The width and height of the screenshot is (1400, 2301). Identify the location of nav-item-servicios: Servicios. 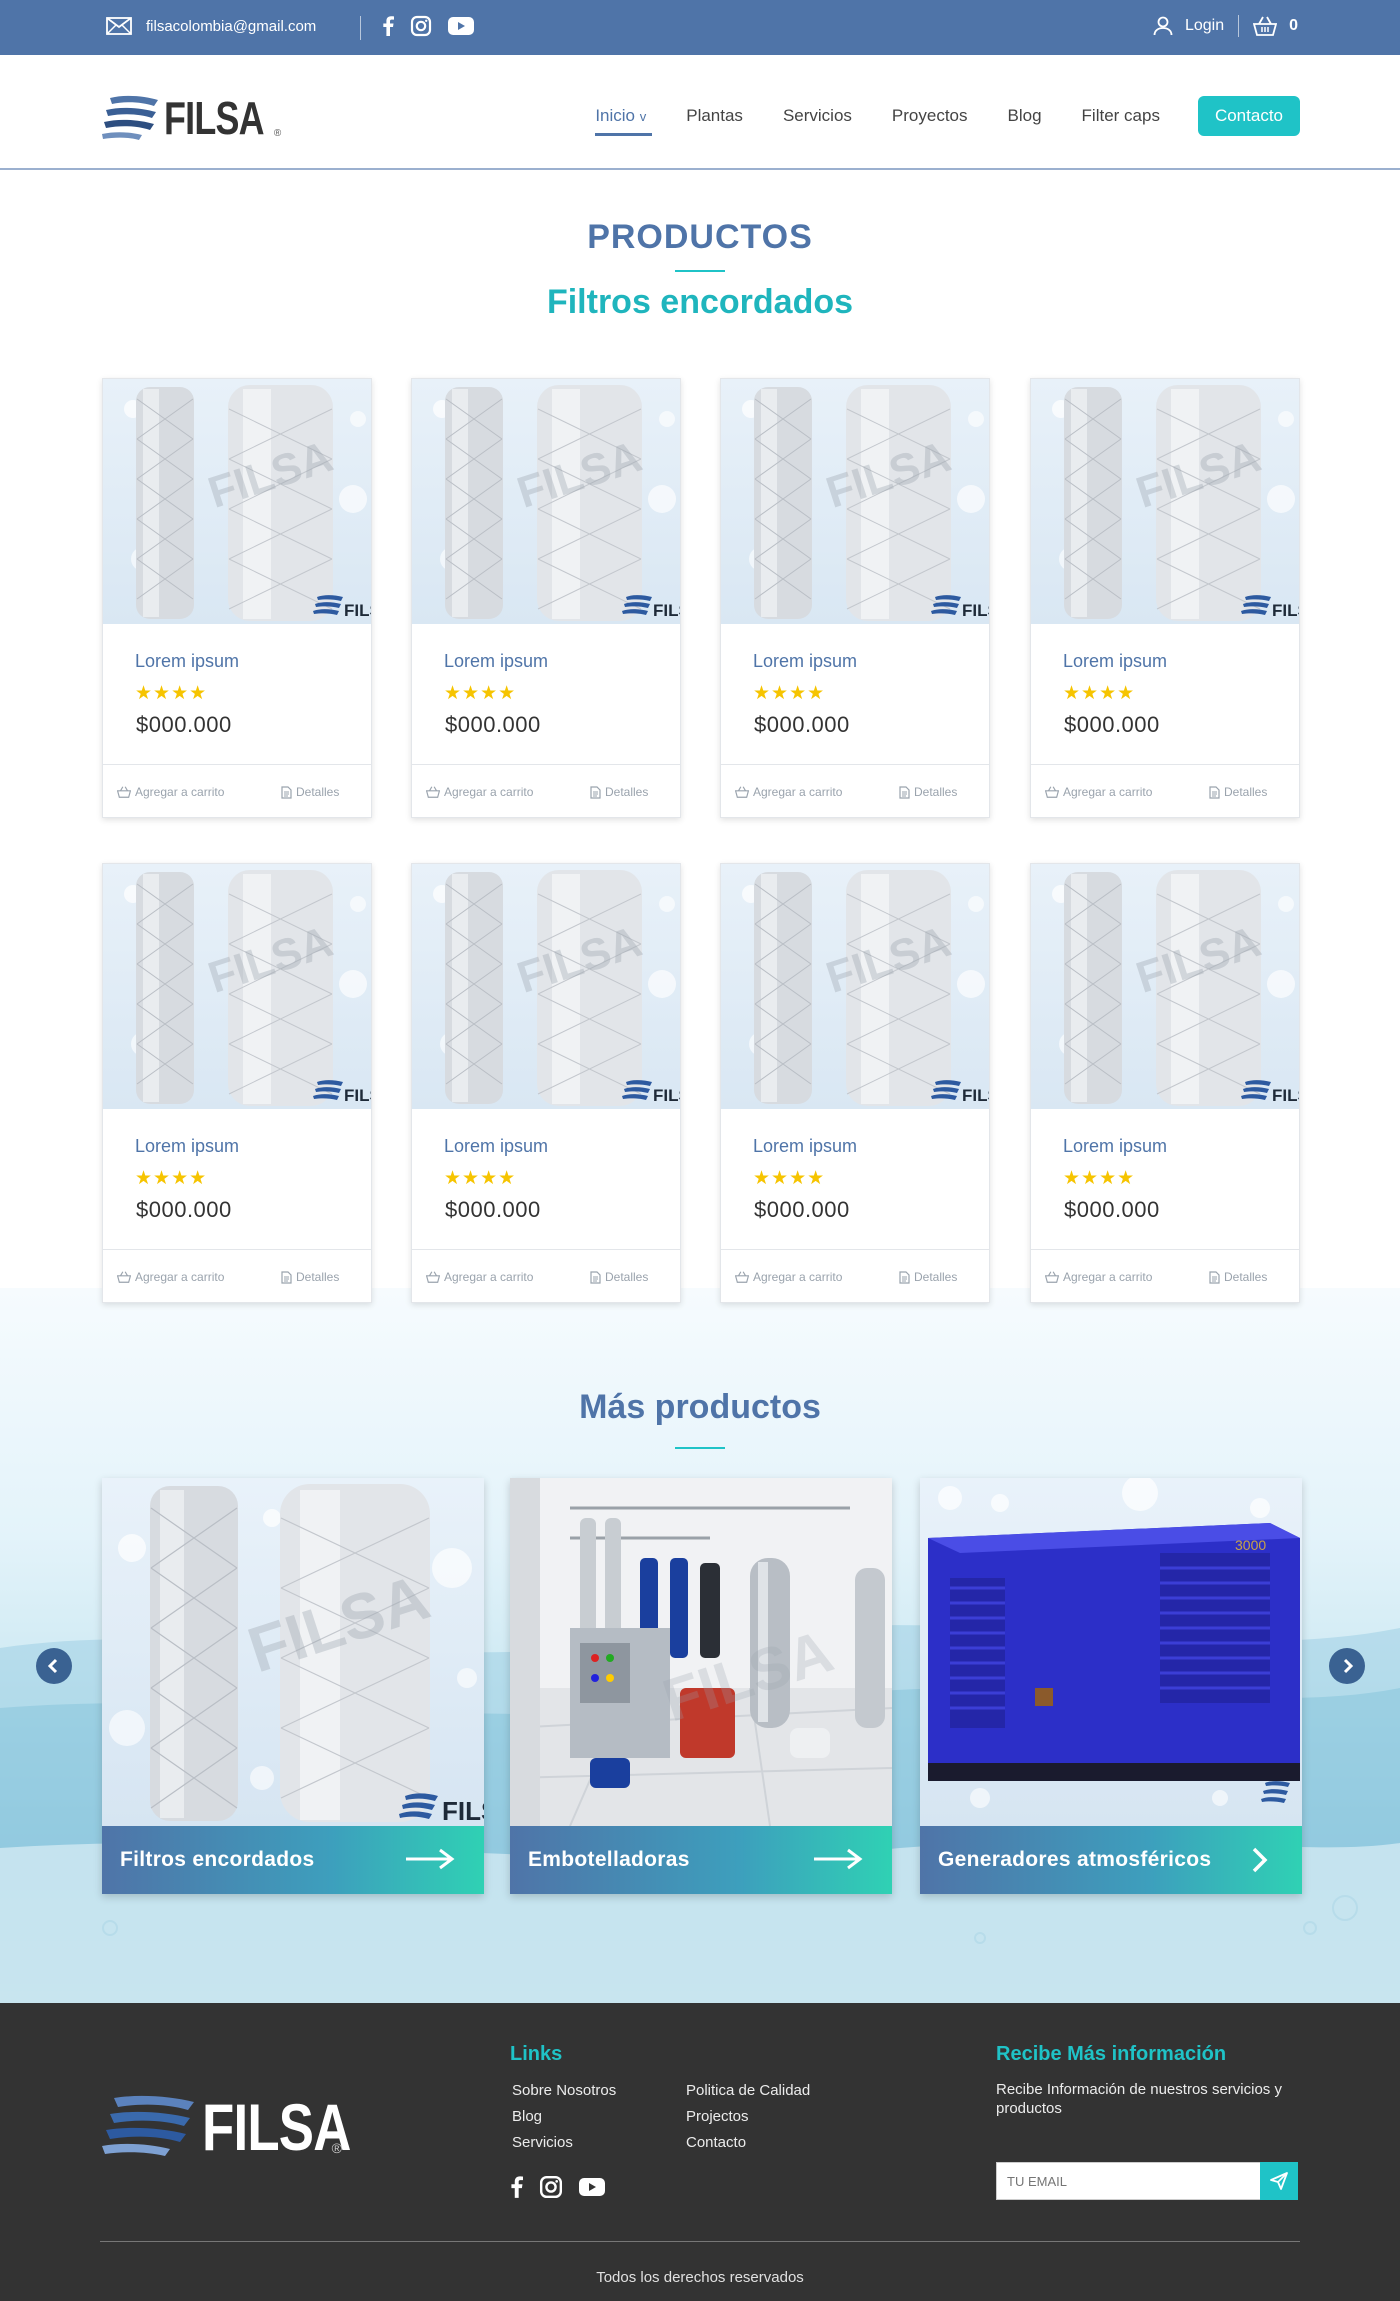
(817, 116).